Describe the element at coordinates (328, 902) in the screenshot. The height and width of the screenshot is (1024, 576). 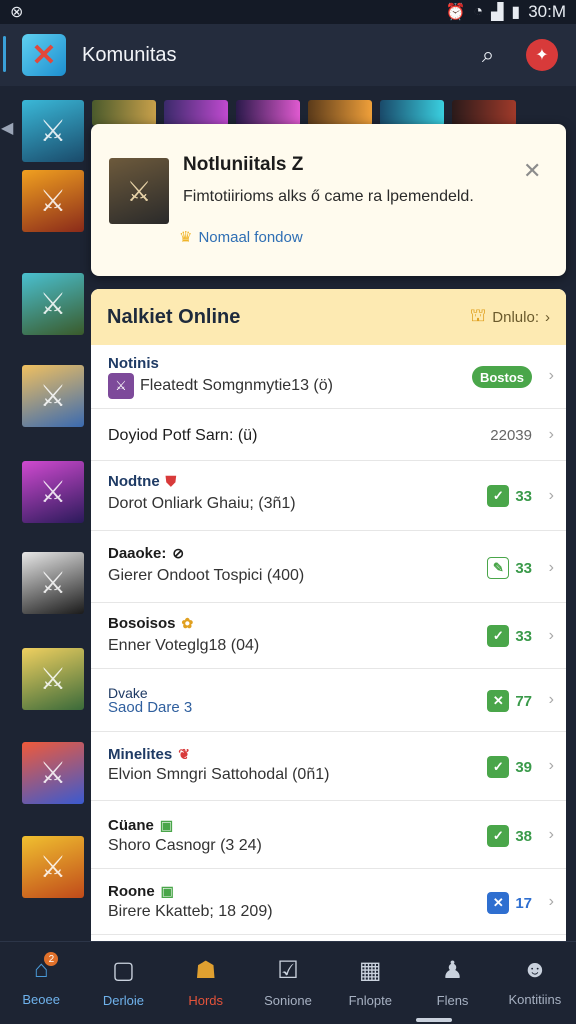
I see `list-item: Roone ▣ Birere Kkatteb; 18 209) ✕ 17 ›` at that location.